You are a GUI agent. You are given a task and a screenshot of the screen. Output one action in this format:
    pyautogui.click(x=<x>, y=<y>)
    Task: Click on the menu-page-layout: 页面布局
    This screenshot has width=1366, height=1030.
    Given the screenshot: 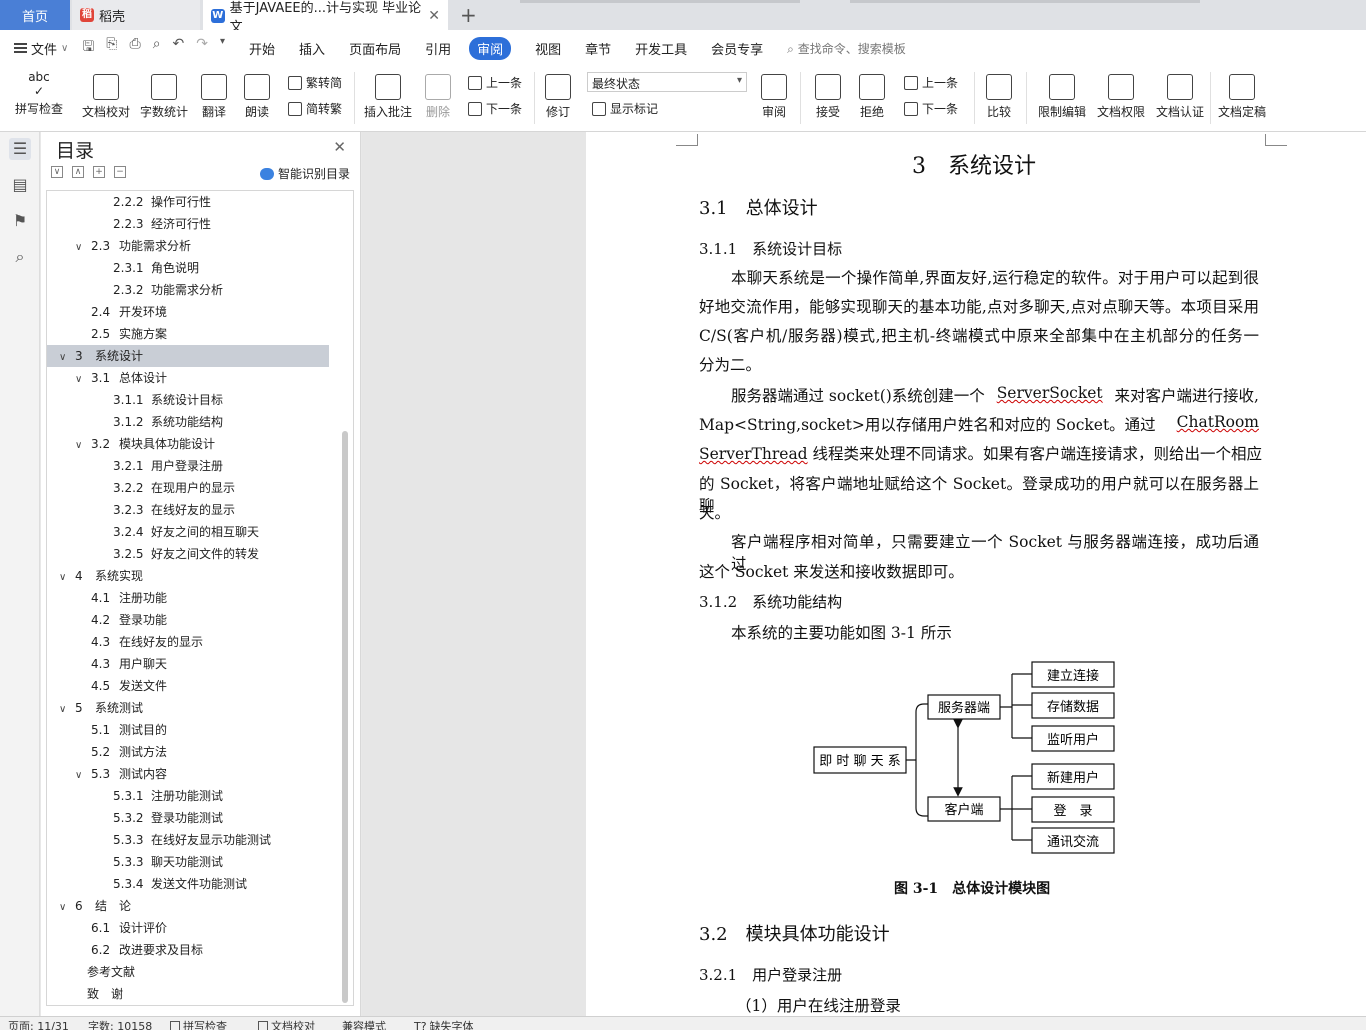 What is the action you would take?
    pyautogui.click(x=375, y=48)
    